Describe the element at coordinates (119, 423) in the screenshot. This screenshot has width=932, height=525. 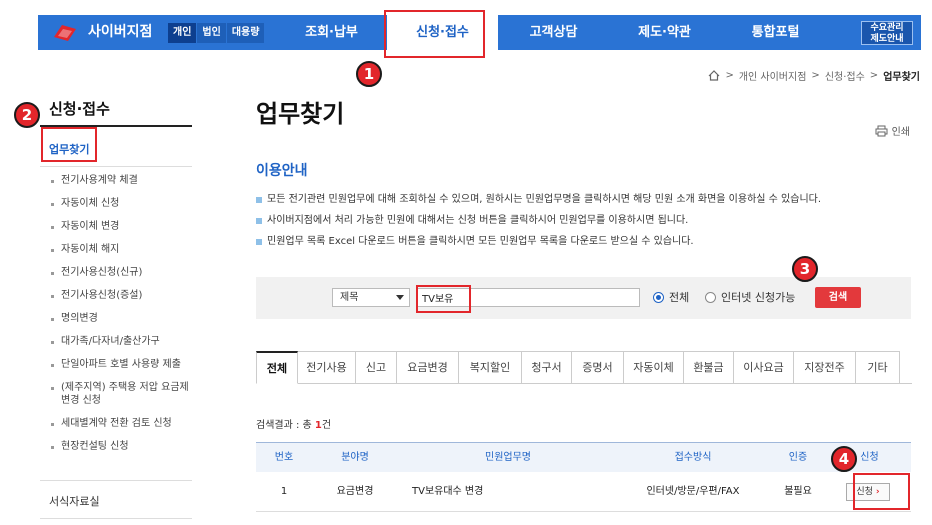
I see `lnb-item: 세대별계약 전환 검토 신청` at that location.